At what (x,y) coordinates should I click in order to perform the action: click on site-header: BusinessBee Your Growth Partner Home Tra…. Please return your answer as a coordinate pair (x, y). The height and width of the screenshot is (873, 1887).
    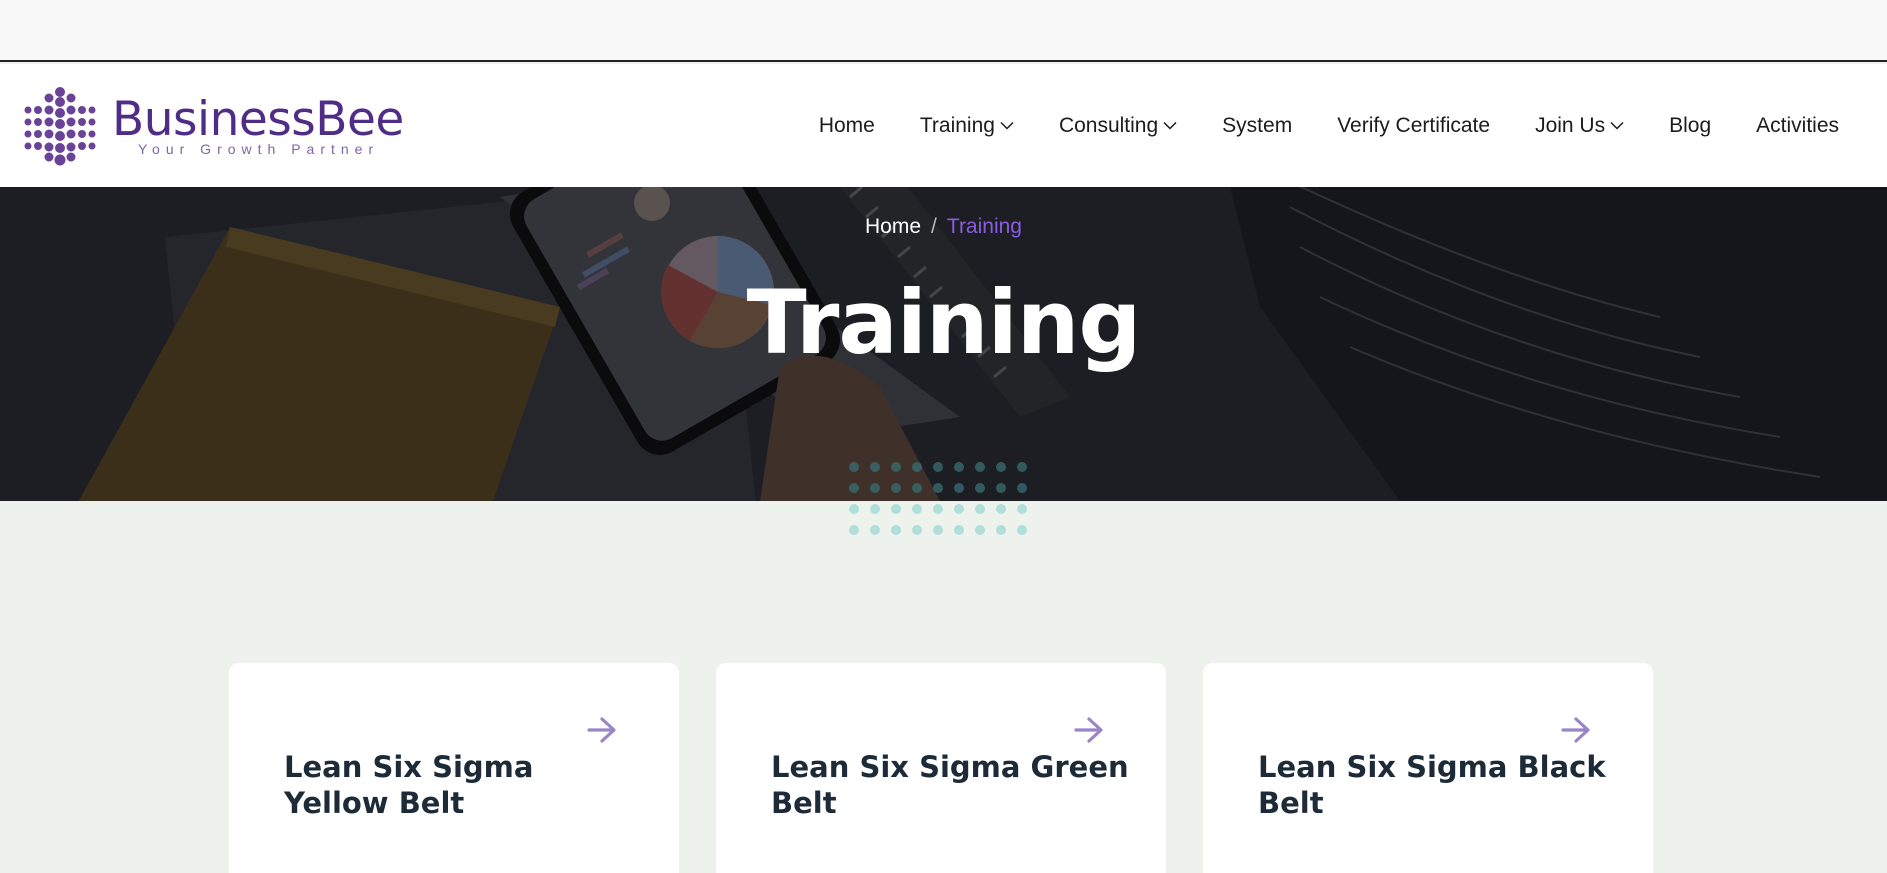
    Looking at the image, I should click on (943, 125).